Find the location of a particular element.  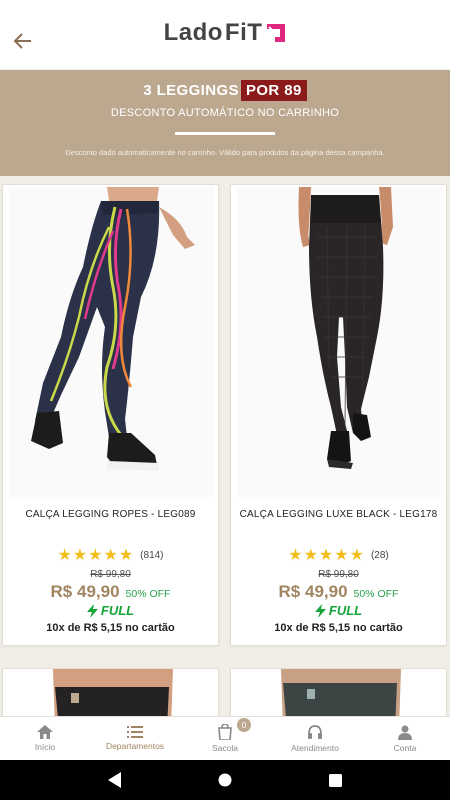

rating-count: (28) is located at coordinates (379, 555).